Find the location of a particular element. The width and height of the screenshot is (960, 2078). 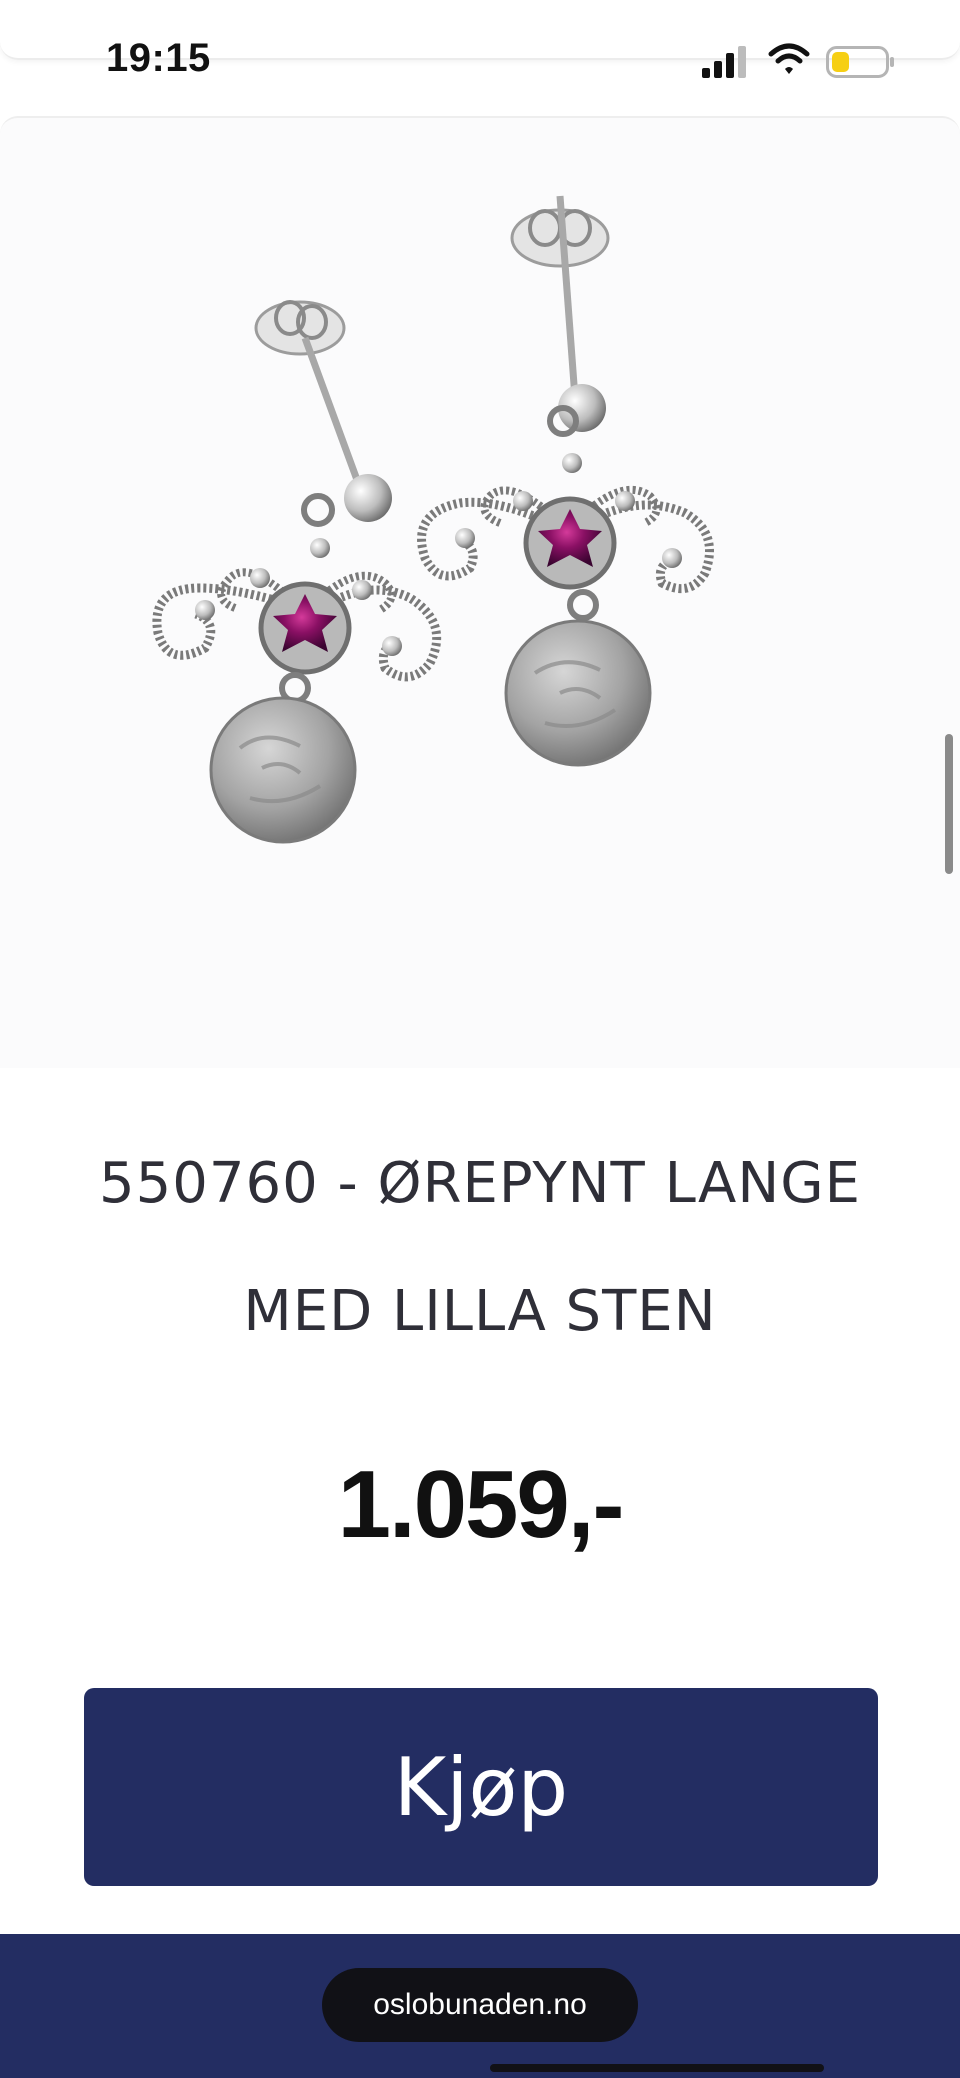

left-earring is located at coordinates (297, 572).